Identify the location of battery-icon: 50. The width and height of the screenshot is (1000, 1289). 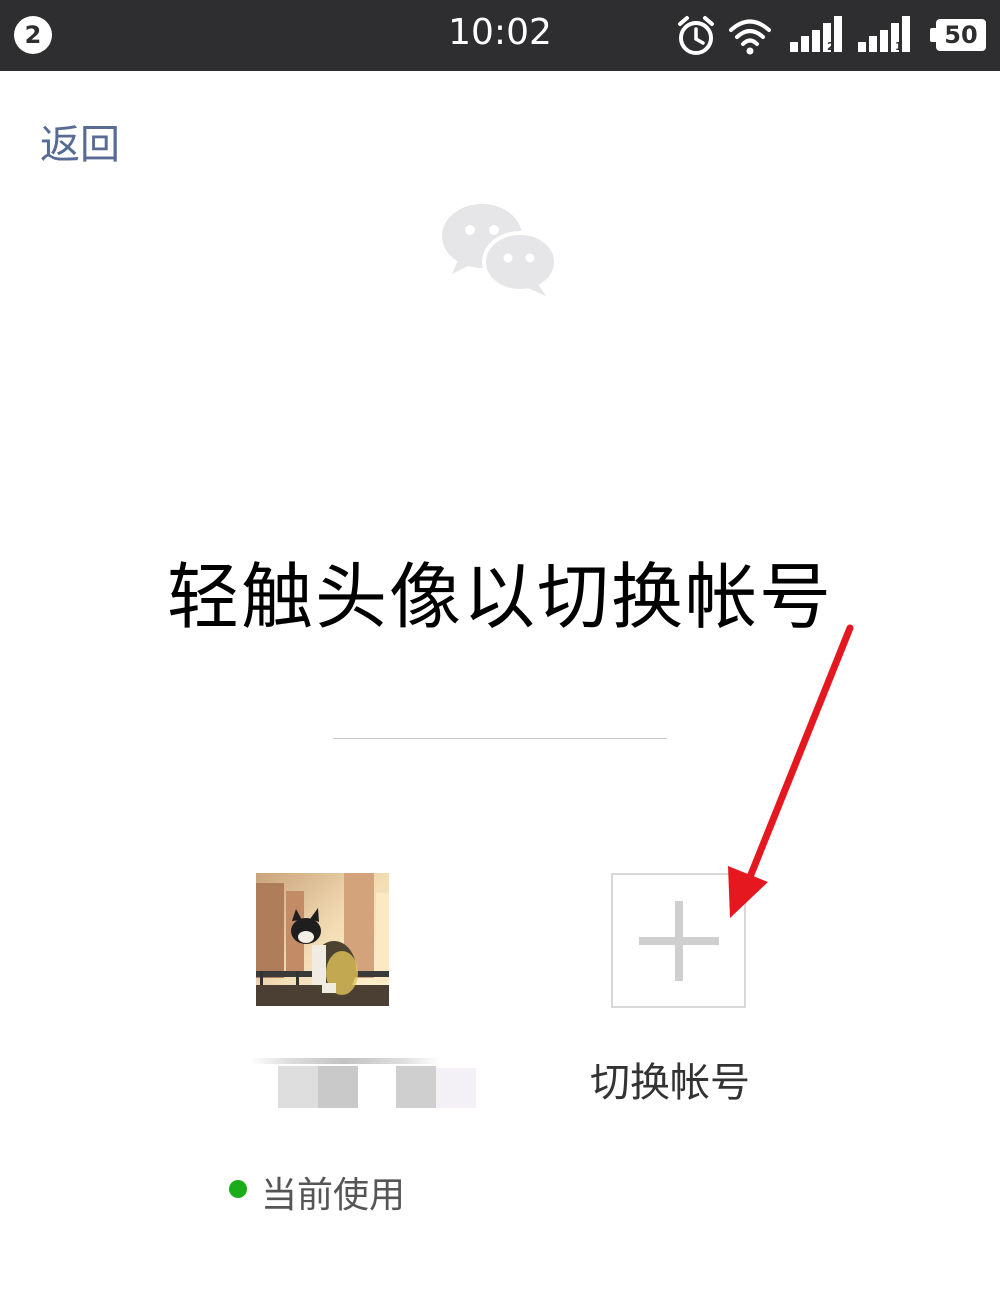
(958, 35).